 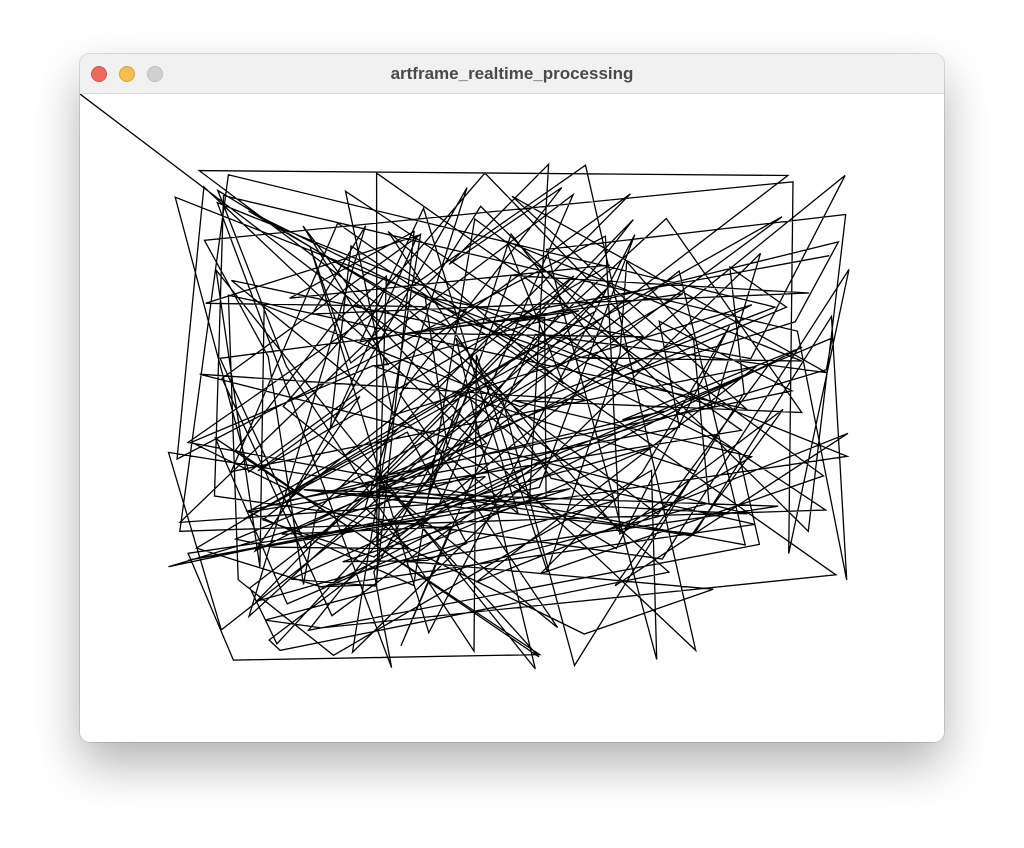 I want to click on window-title: artframe_realtime_processing, so click(x=512, y=73).